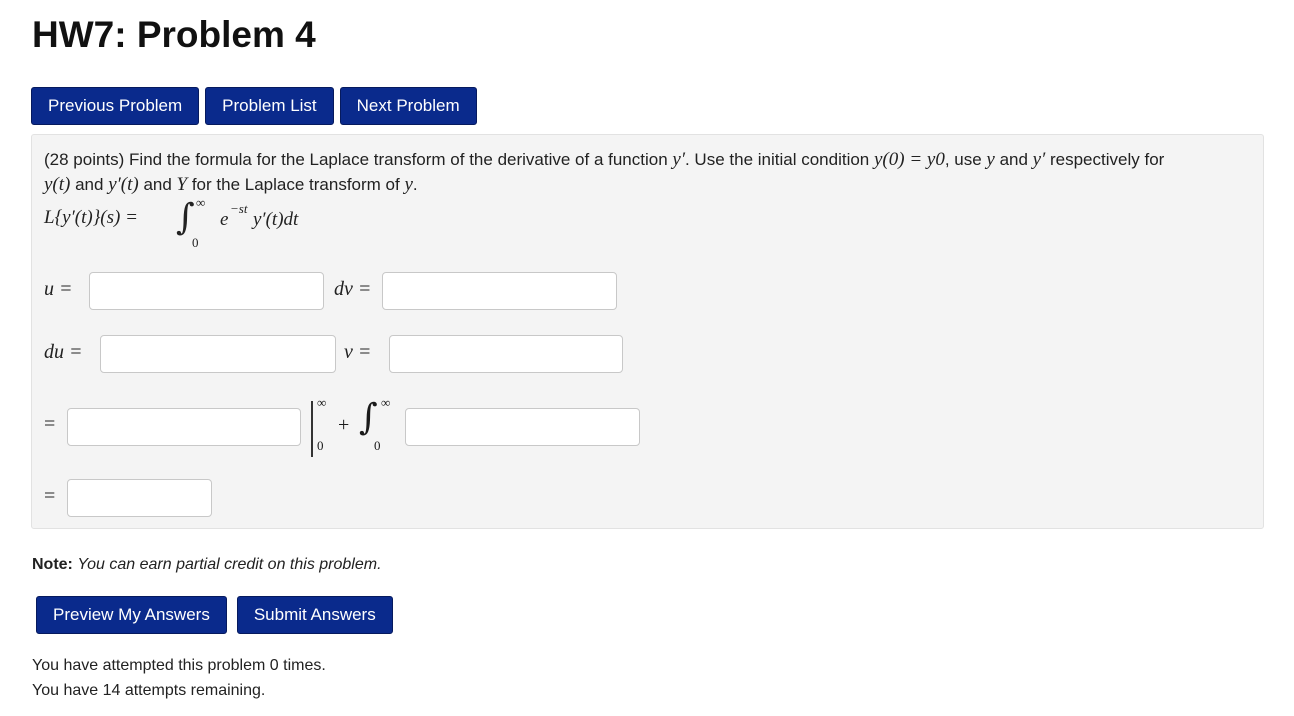 The image size is (1294, 716). I want to click on integral-2-lower-limit: 0, so click(377, 445).